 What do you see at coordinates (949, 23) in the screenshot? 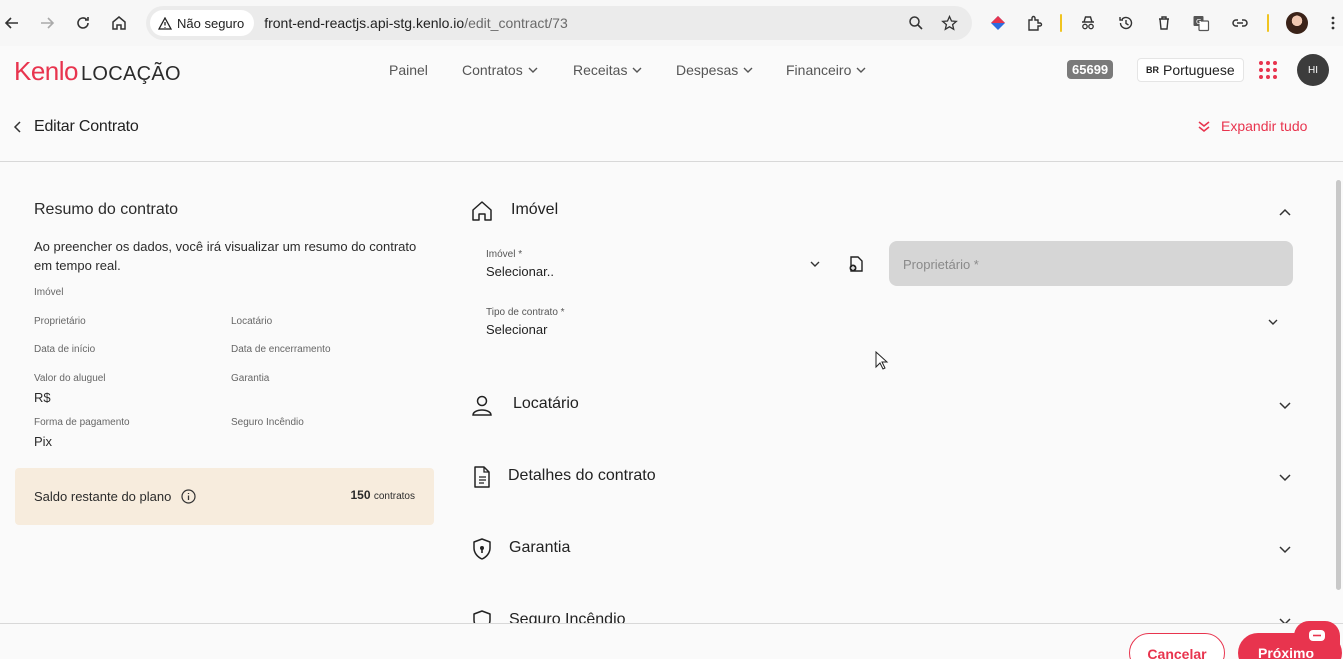
I see `bookmark-star-icon` at bounding box center [949, 23].